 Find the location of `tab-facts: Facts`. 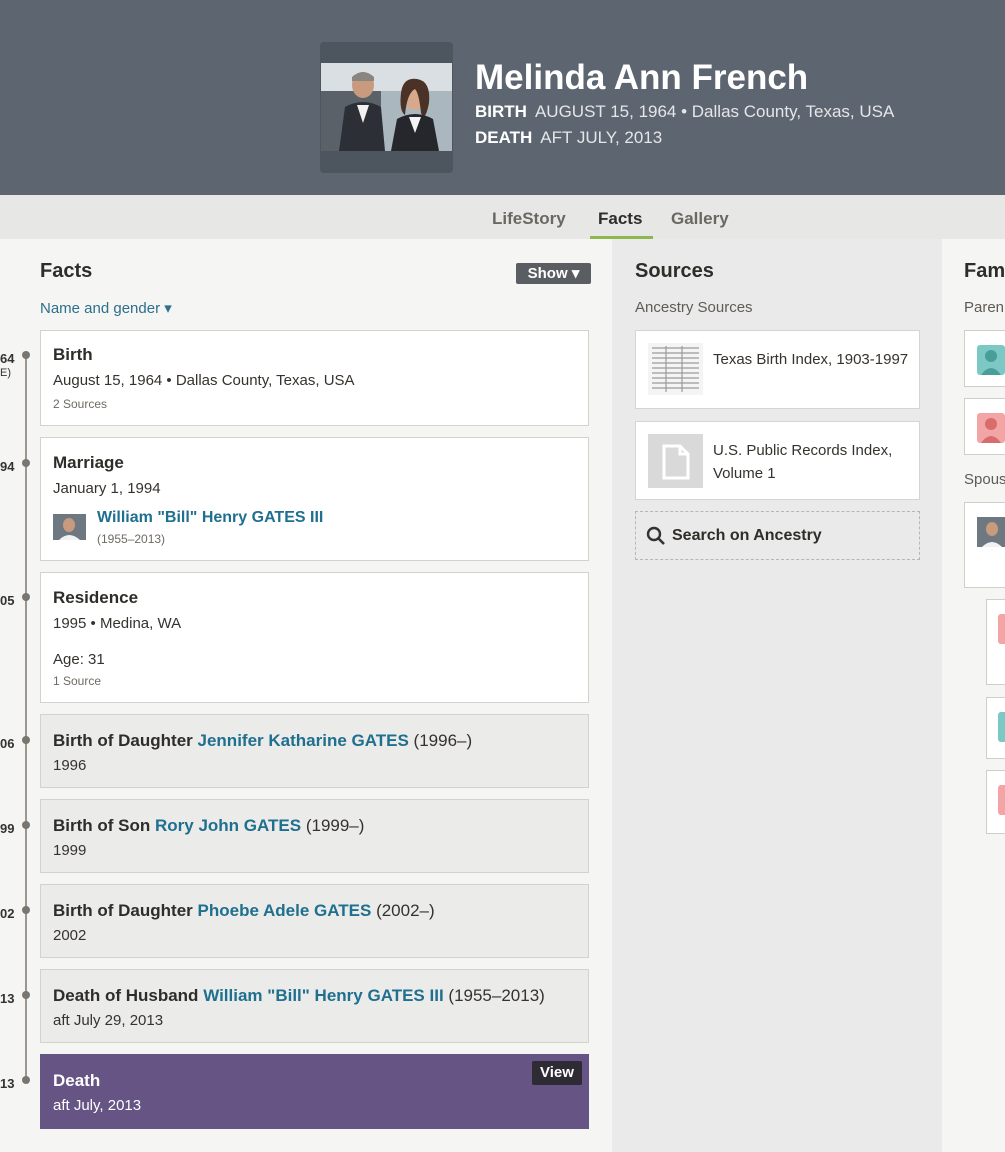

tab-facts: Facts is located at coordinates (620, 219).